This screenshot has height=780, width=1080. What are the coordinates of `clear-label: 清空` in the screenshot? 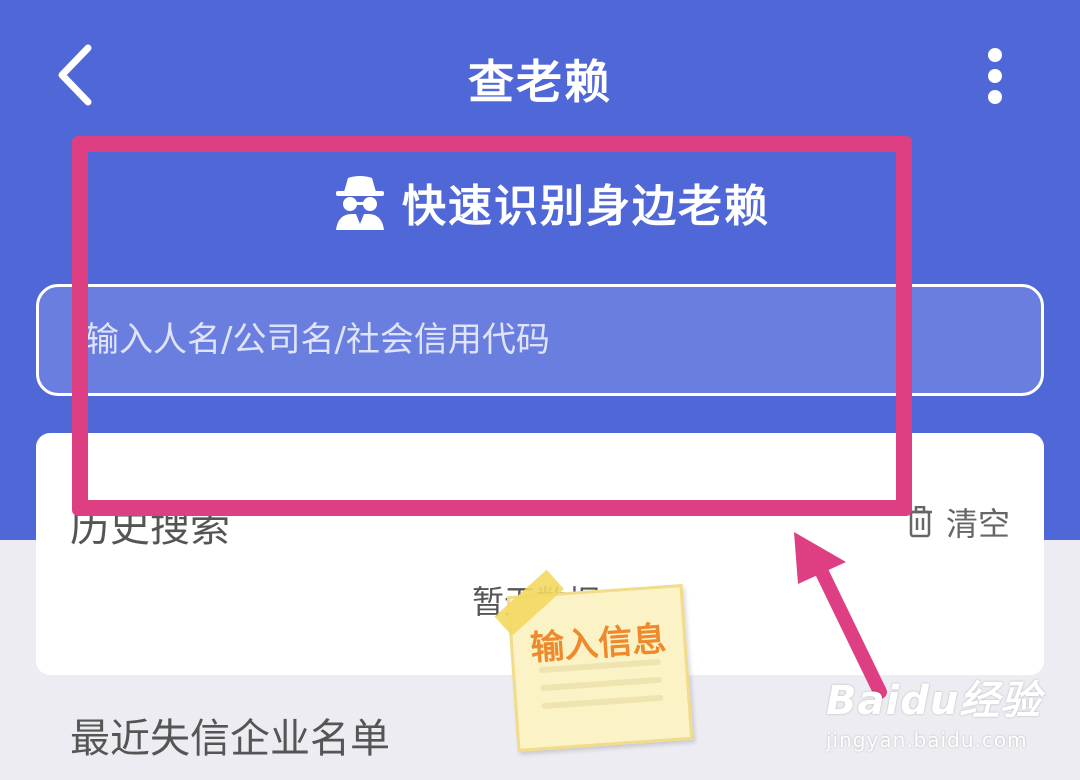 It's located at (977, 524).